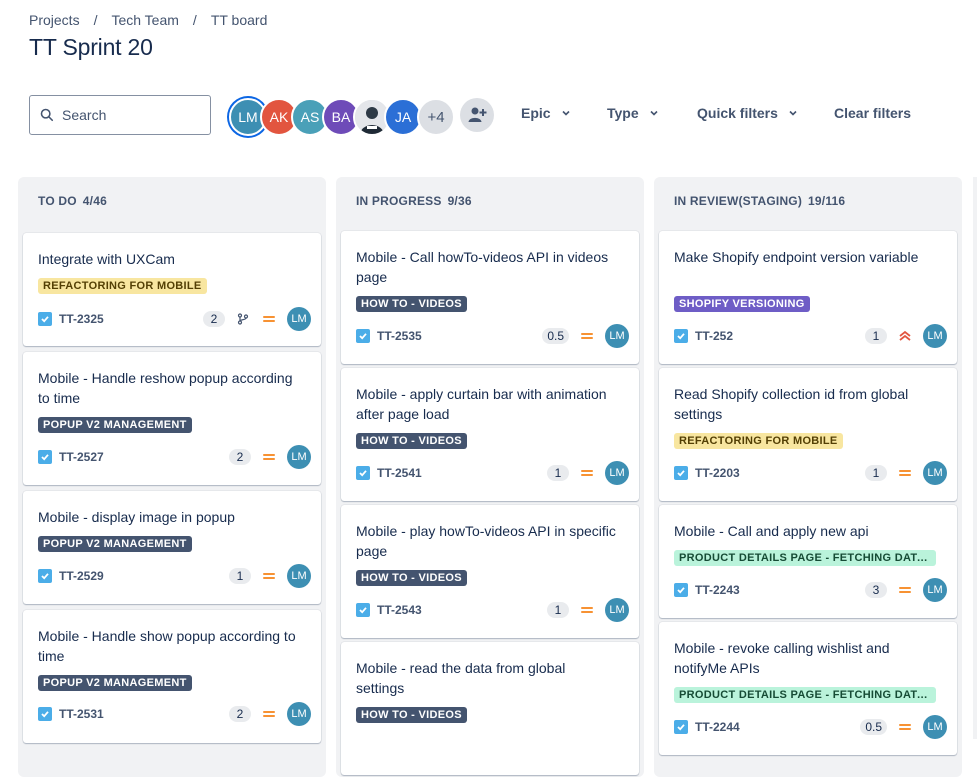 This screenshot has height=777, width=977. What do you see at coordinates (411, 441) in the screenshot?
I see `epic-label: HOW TO - VIDEOS` at bounding box center [411, 441].